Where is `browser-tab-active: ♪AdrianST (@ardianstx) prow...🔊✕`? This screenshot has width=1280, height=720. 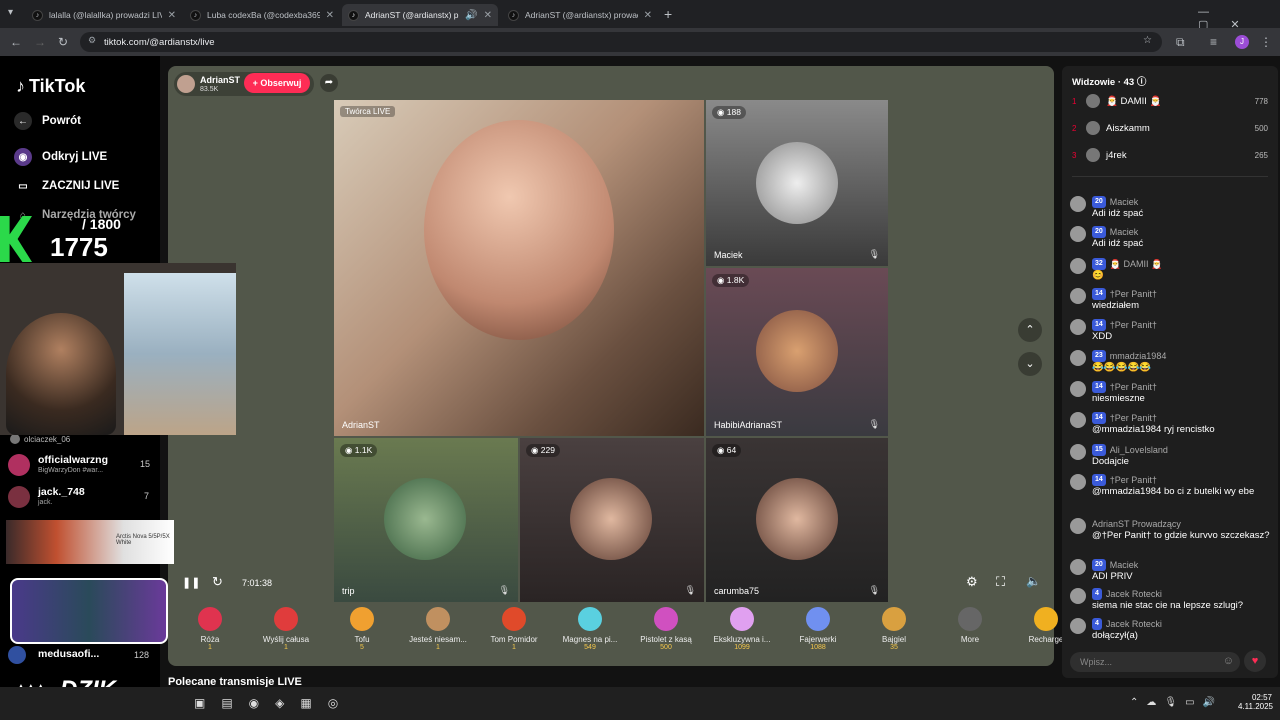 browser-tab-active: ♪AdrianST (@ardianstx) prow...🔊✕ is located at coordinates (420, 15).